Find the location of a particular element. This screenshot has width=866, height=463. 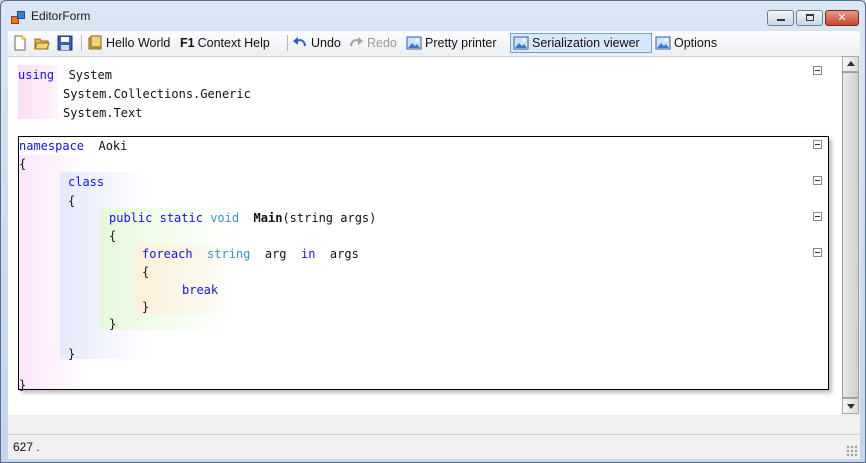

collapse-using-toggle is located at coordinates (817, 70).